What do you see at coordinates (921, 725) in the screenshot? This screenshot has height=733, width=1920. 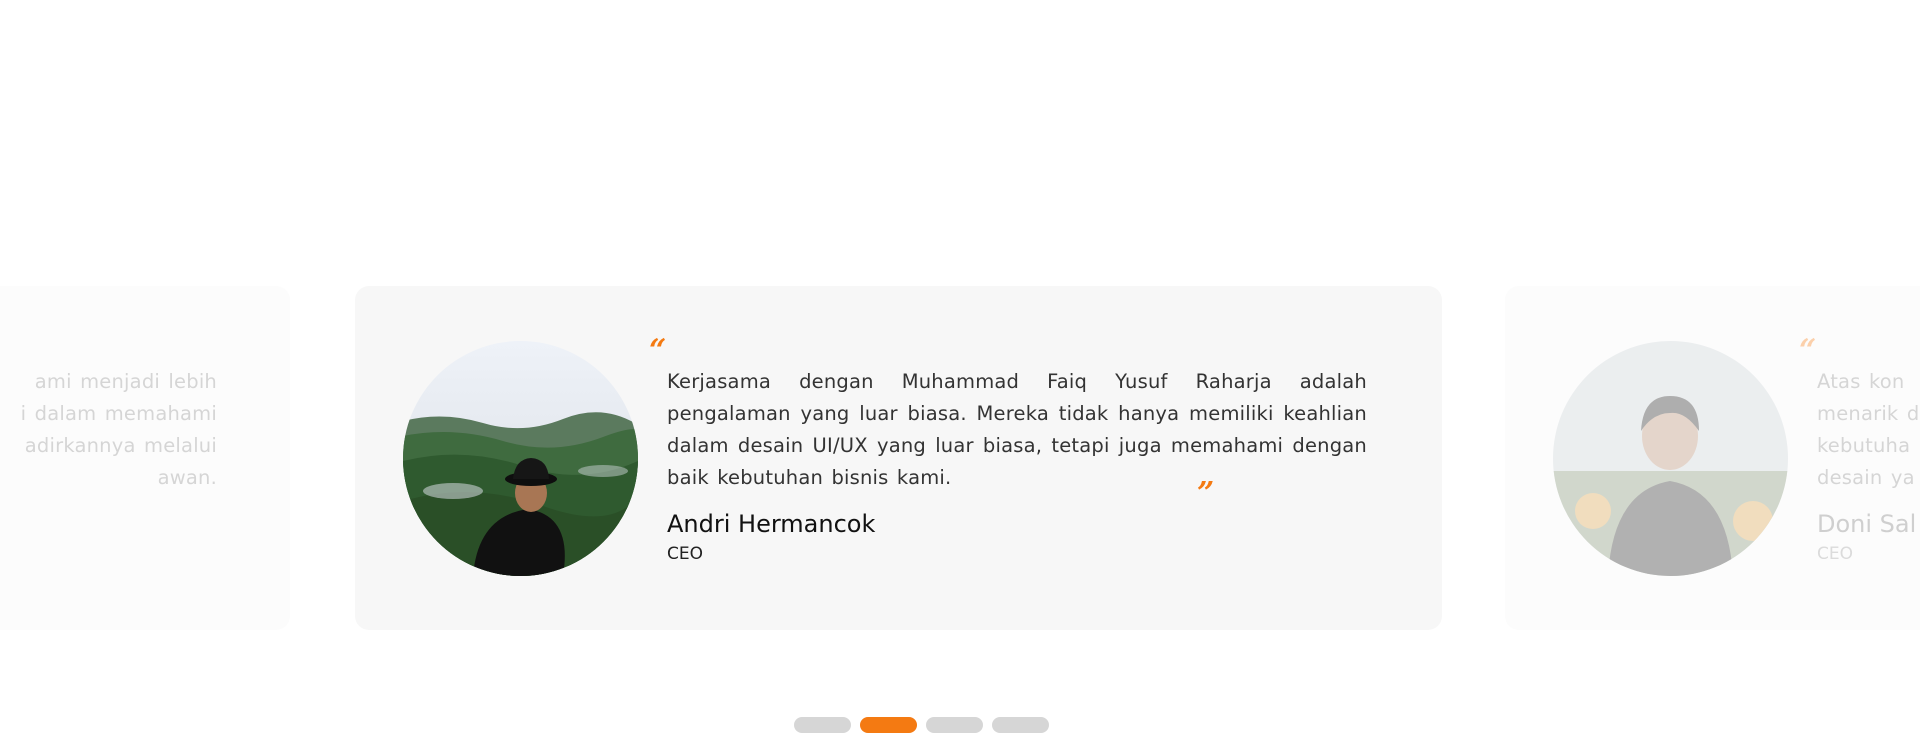 I see `carousel-pagination` at bounding box center [921, 725].